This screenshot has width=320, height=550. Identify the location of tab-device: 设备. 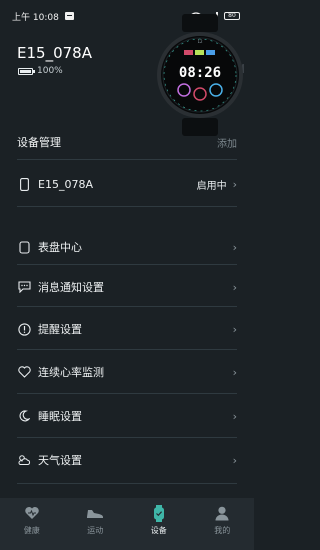
(159, 524).